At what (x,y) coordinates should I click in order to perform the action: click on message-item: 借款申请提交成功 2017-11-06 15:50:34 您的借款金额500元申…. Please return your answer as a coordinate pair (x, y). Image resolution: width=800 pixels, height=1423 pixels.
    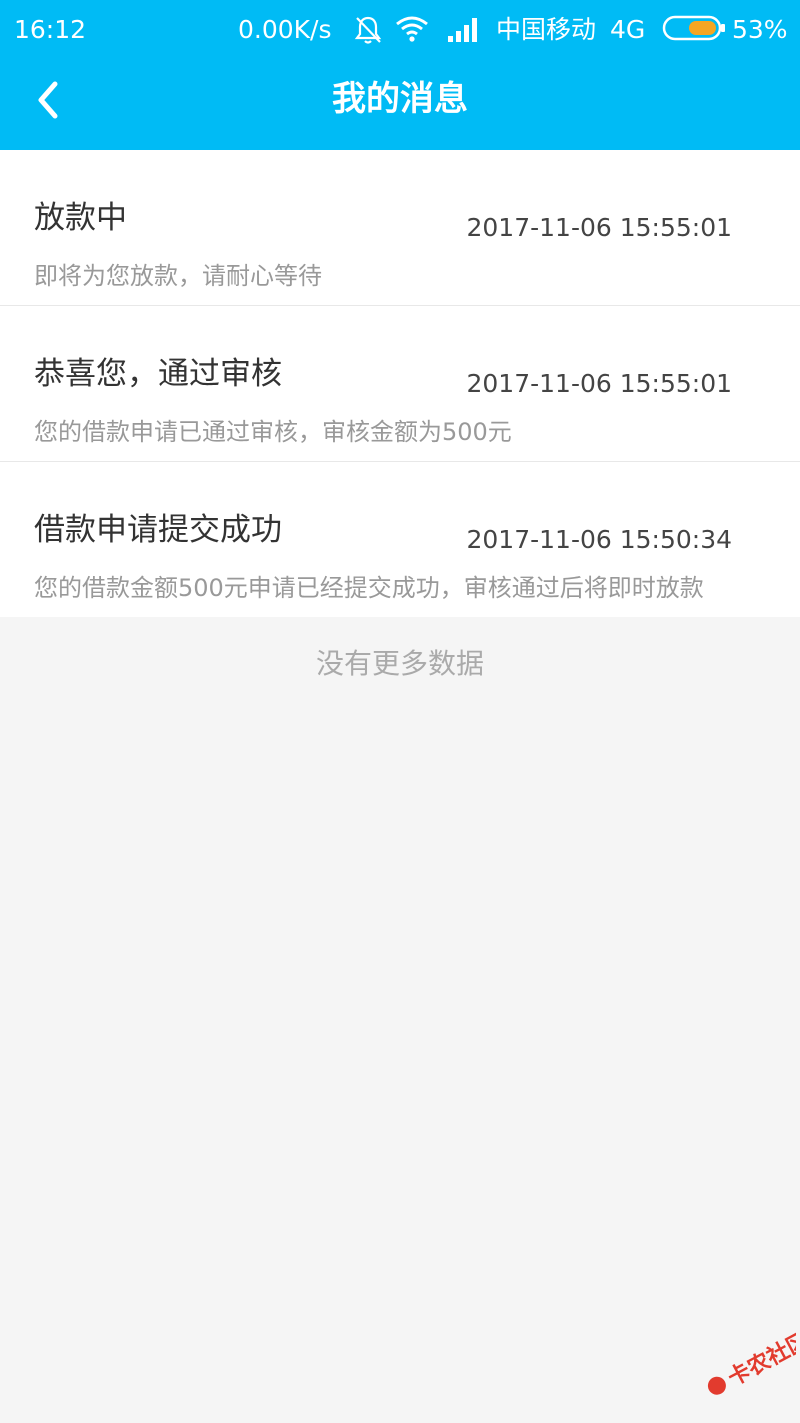
    Looking at the image, I should click on (400, 539).